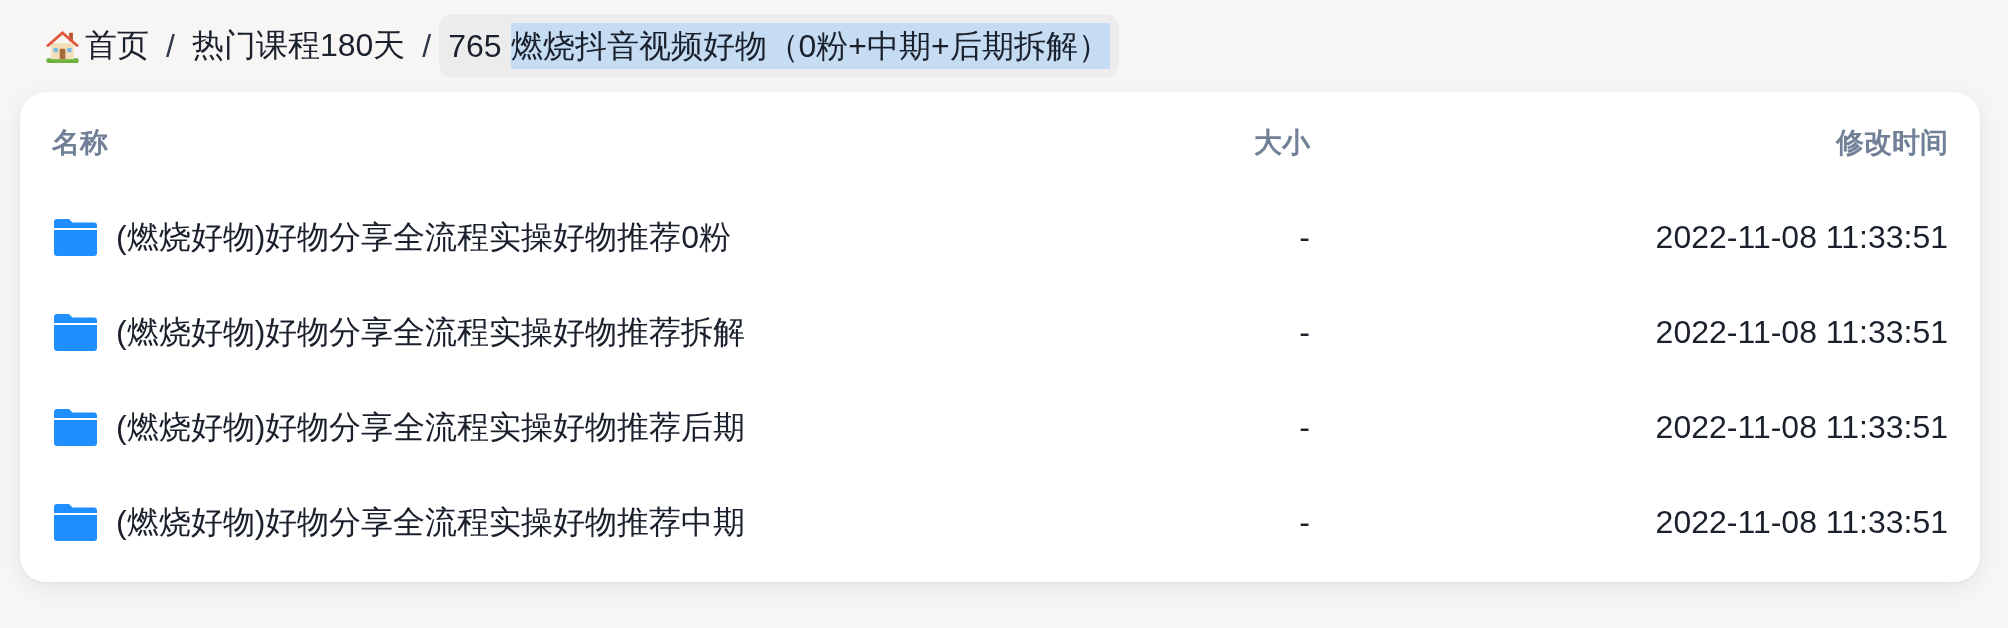 Image resolution: width=2008 pixels, height=628 pixels. I want to click on breadcrumb-link: 热门课程180天, so click(298, 46).